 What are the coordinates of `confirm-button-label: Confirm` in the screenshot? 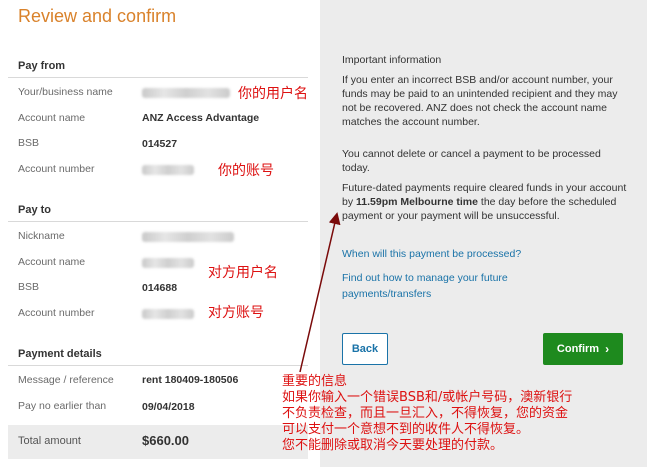 It's located at (578, 349).